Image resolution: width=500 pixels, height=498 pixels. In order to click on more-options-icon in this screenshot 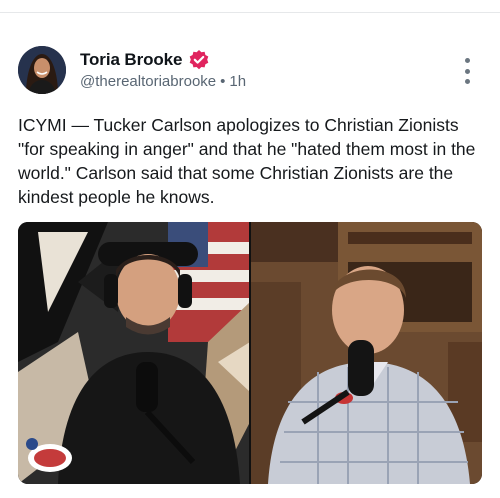, I will do `click(467, 71)`.